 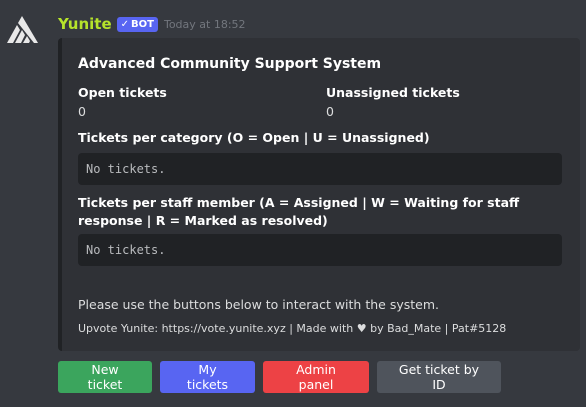 I want to click on bot-badge-label: BOT, so click(x=142, y=24).